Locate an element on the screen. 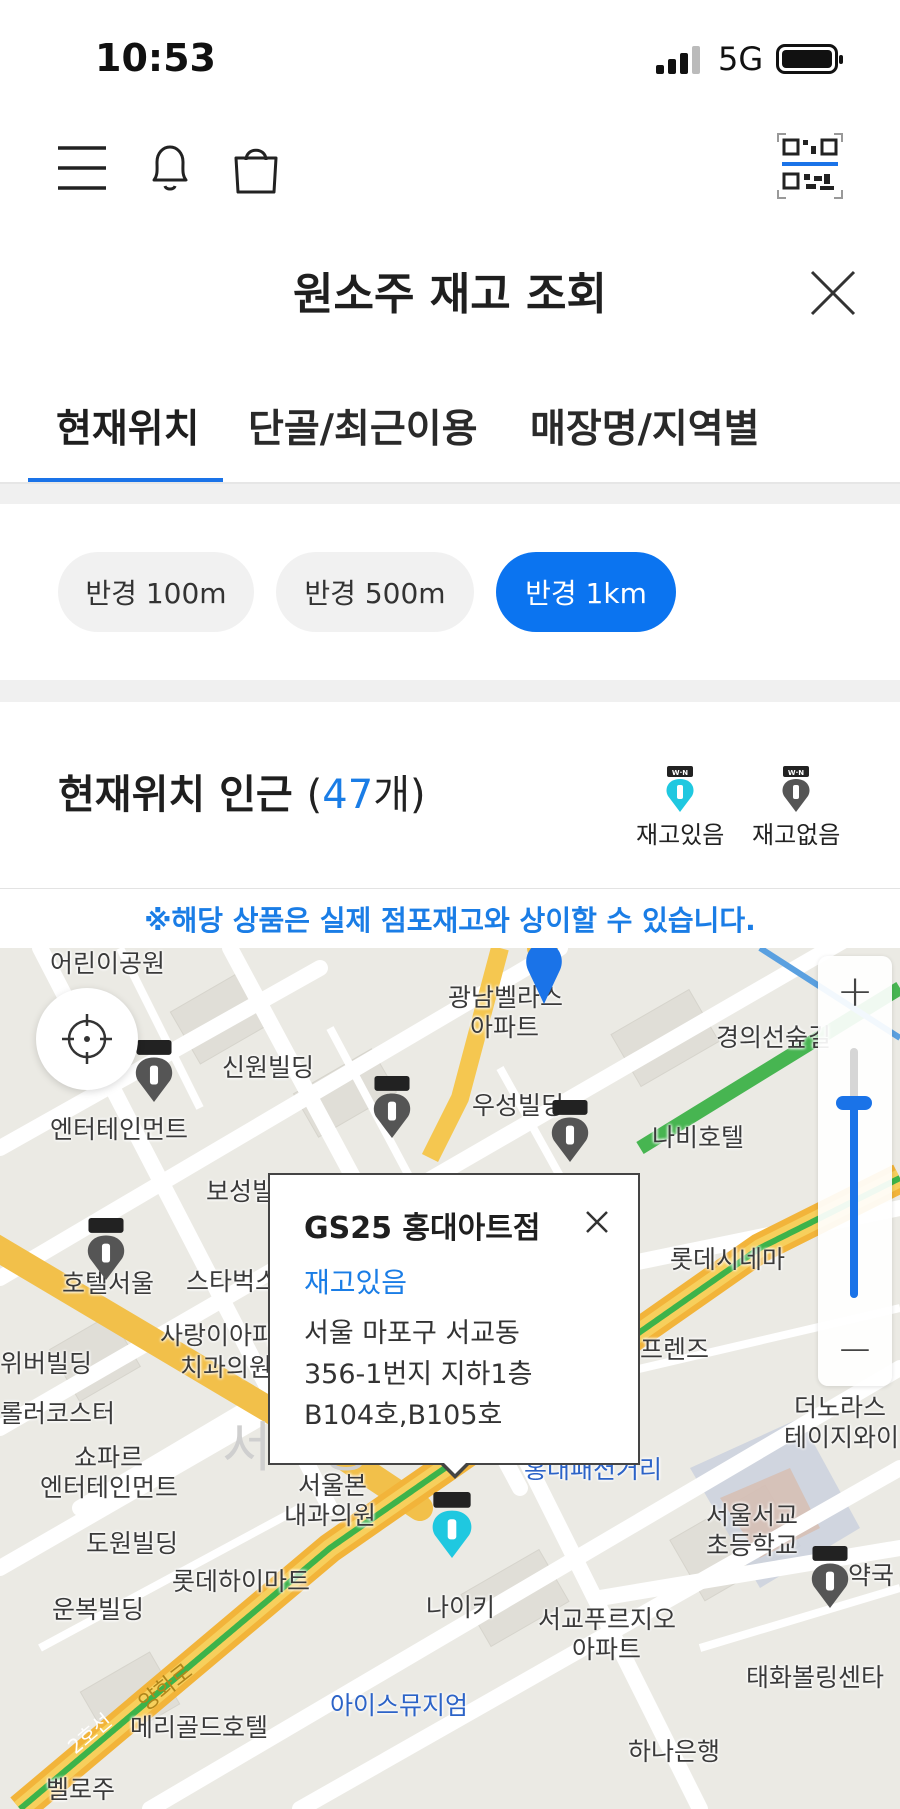 This screenshot has height=1809, width=900. map-label: 치과의원 is located at coordinates (226, 1367).